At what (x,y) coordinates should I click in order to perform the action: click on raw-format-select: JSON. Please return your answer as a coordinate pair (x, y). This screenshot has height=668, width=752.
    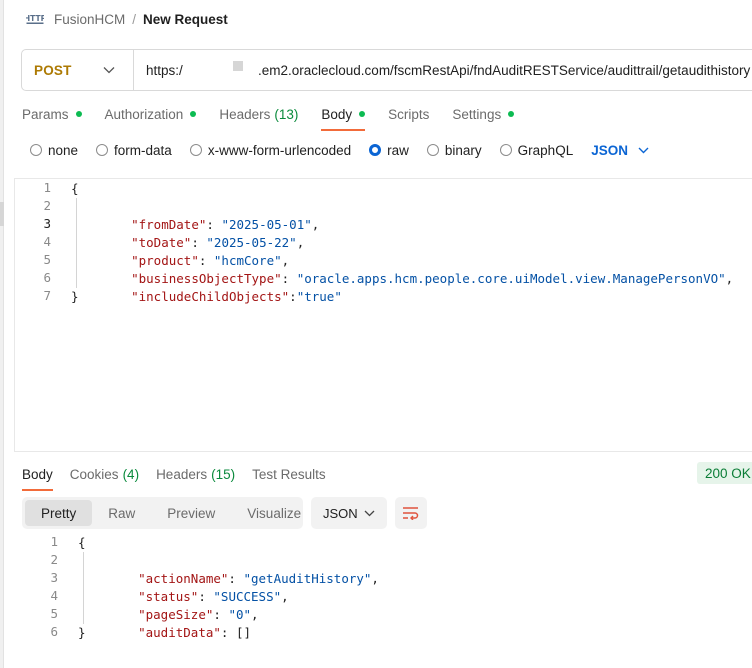
    Looking at the image, I should click on (620, 150).